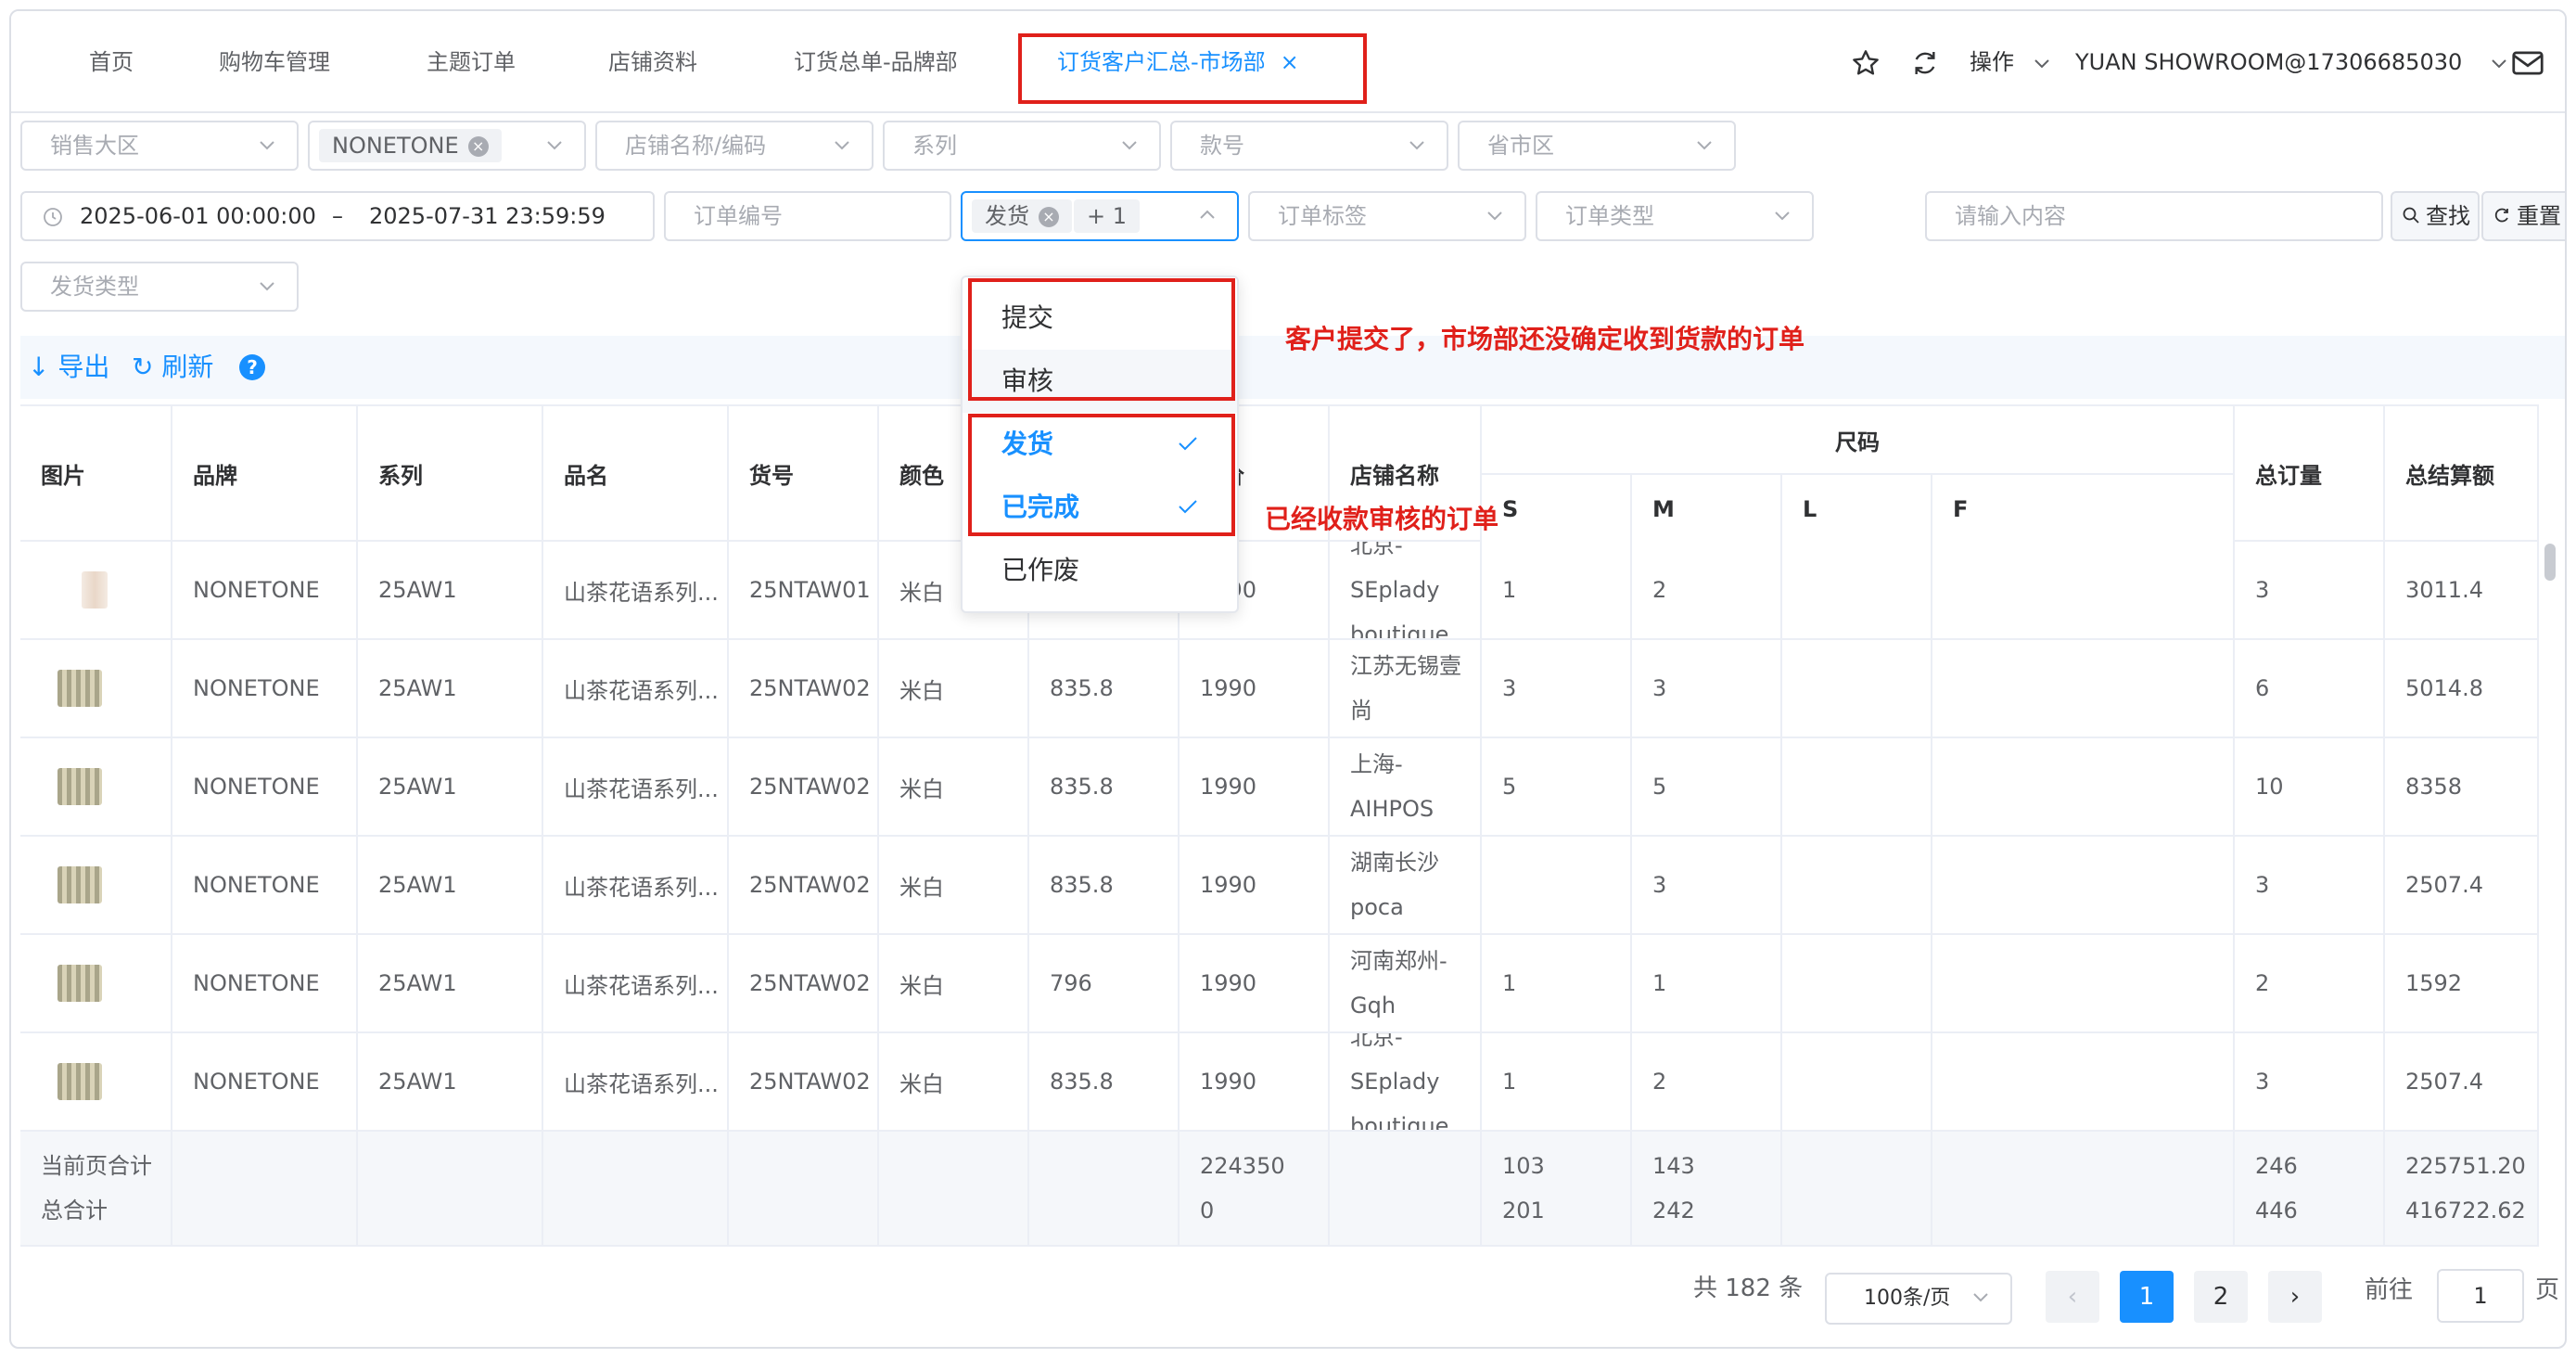  Describe the element at coordinates (2523, 216) in the screenshot. I see `reset-button: 重置` at that location.